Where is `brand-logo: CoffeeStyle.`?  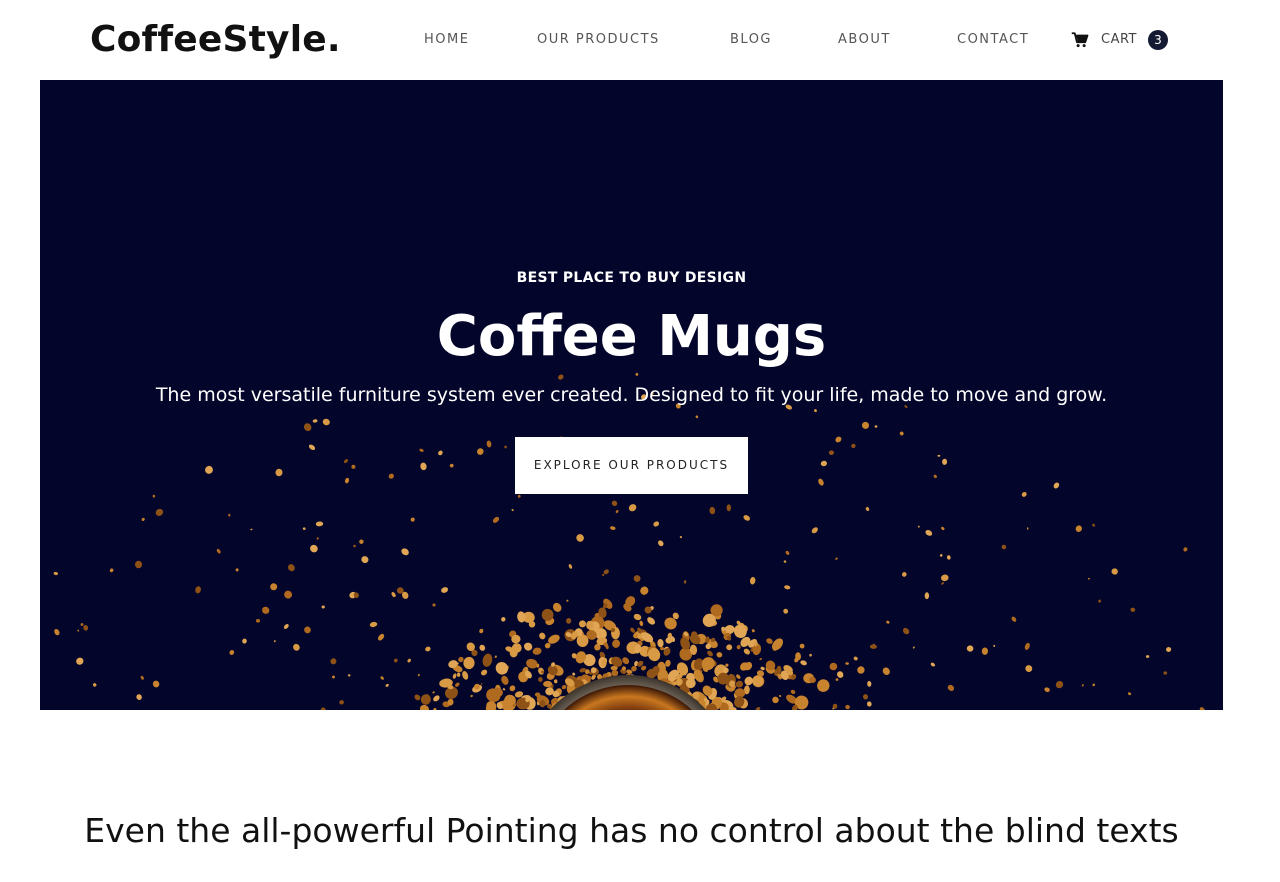
brand-logo: CoffeeStyle. is located at coordinates (215, 40).